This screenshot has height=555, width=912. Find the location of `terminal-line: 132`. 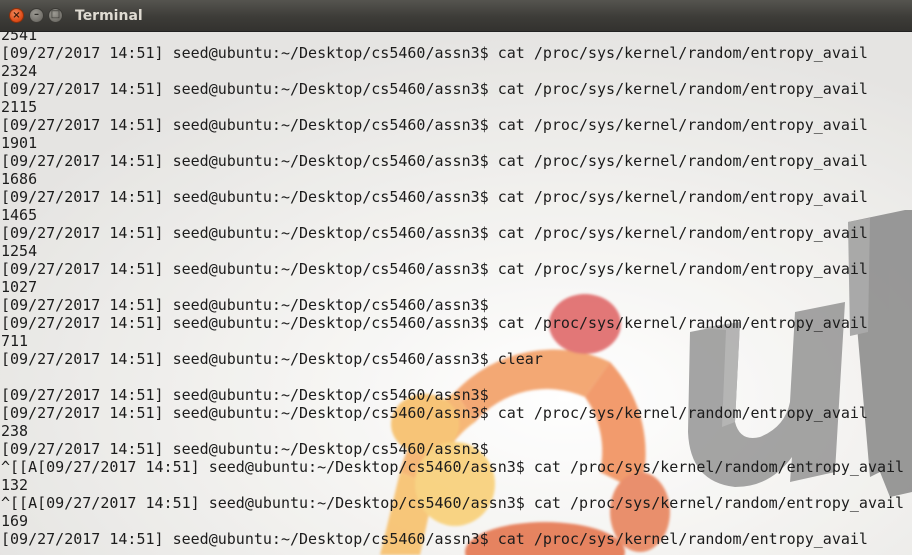

terminal-line: 132 is located at coordinates (15, 485).